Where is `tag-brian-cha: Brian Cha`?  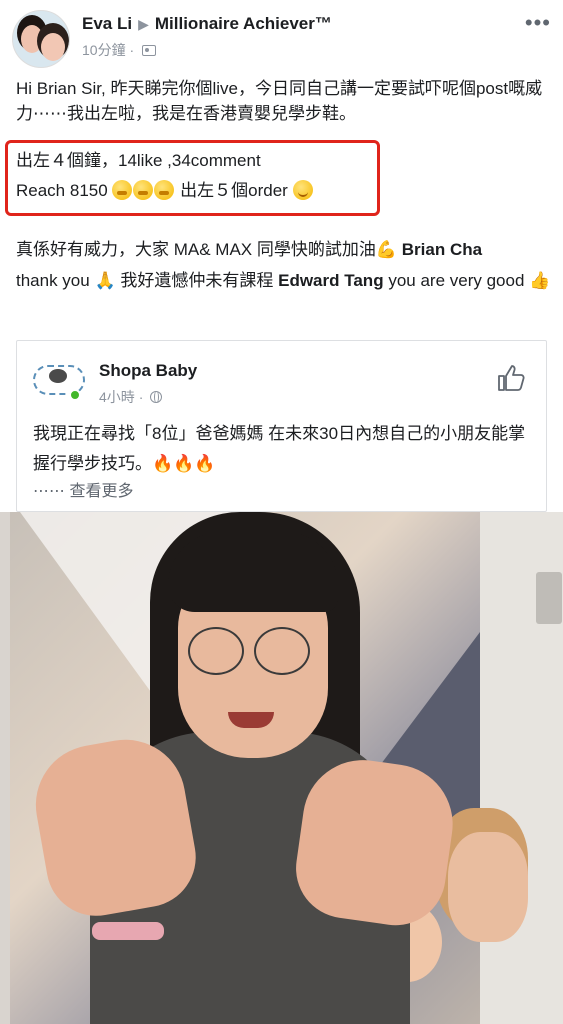 tag-brian-cha: Brian Cha is located at coordinates (442, 249).